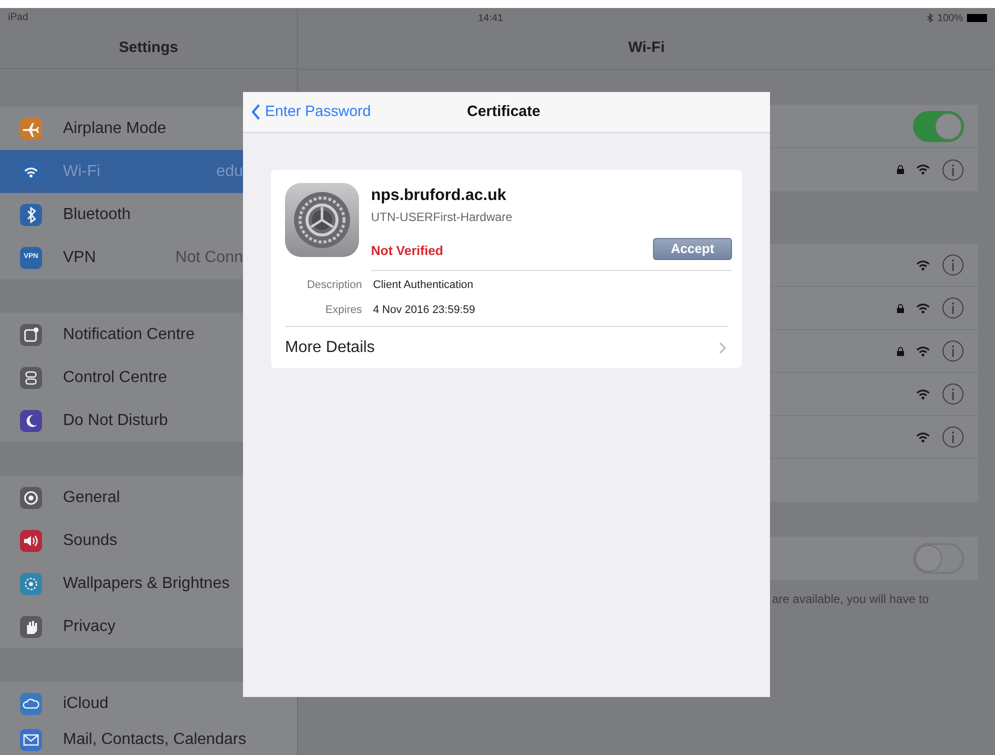  What do you see at coordinates (91, 498) in the screenshot?
I see `setting-label: General` at bounding box center [91, 498].